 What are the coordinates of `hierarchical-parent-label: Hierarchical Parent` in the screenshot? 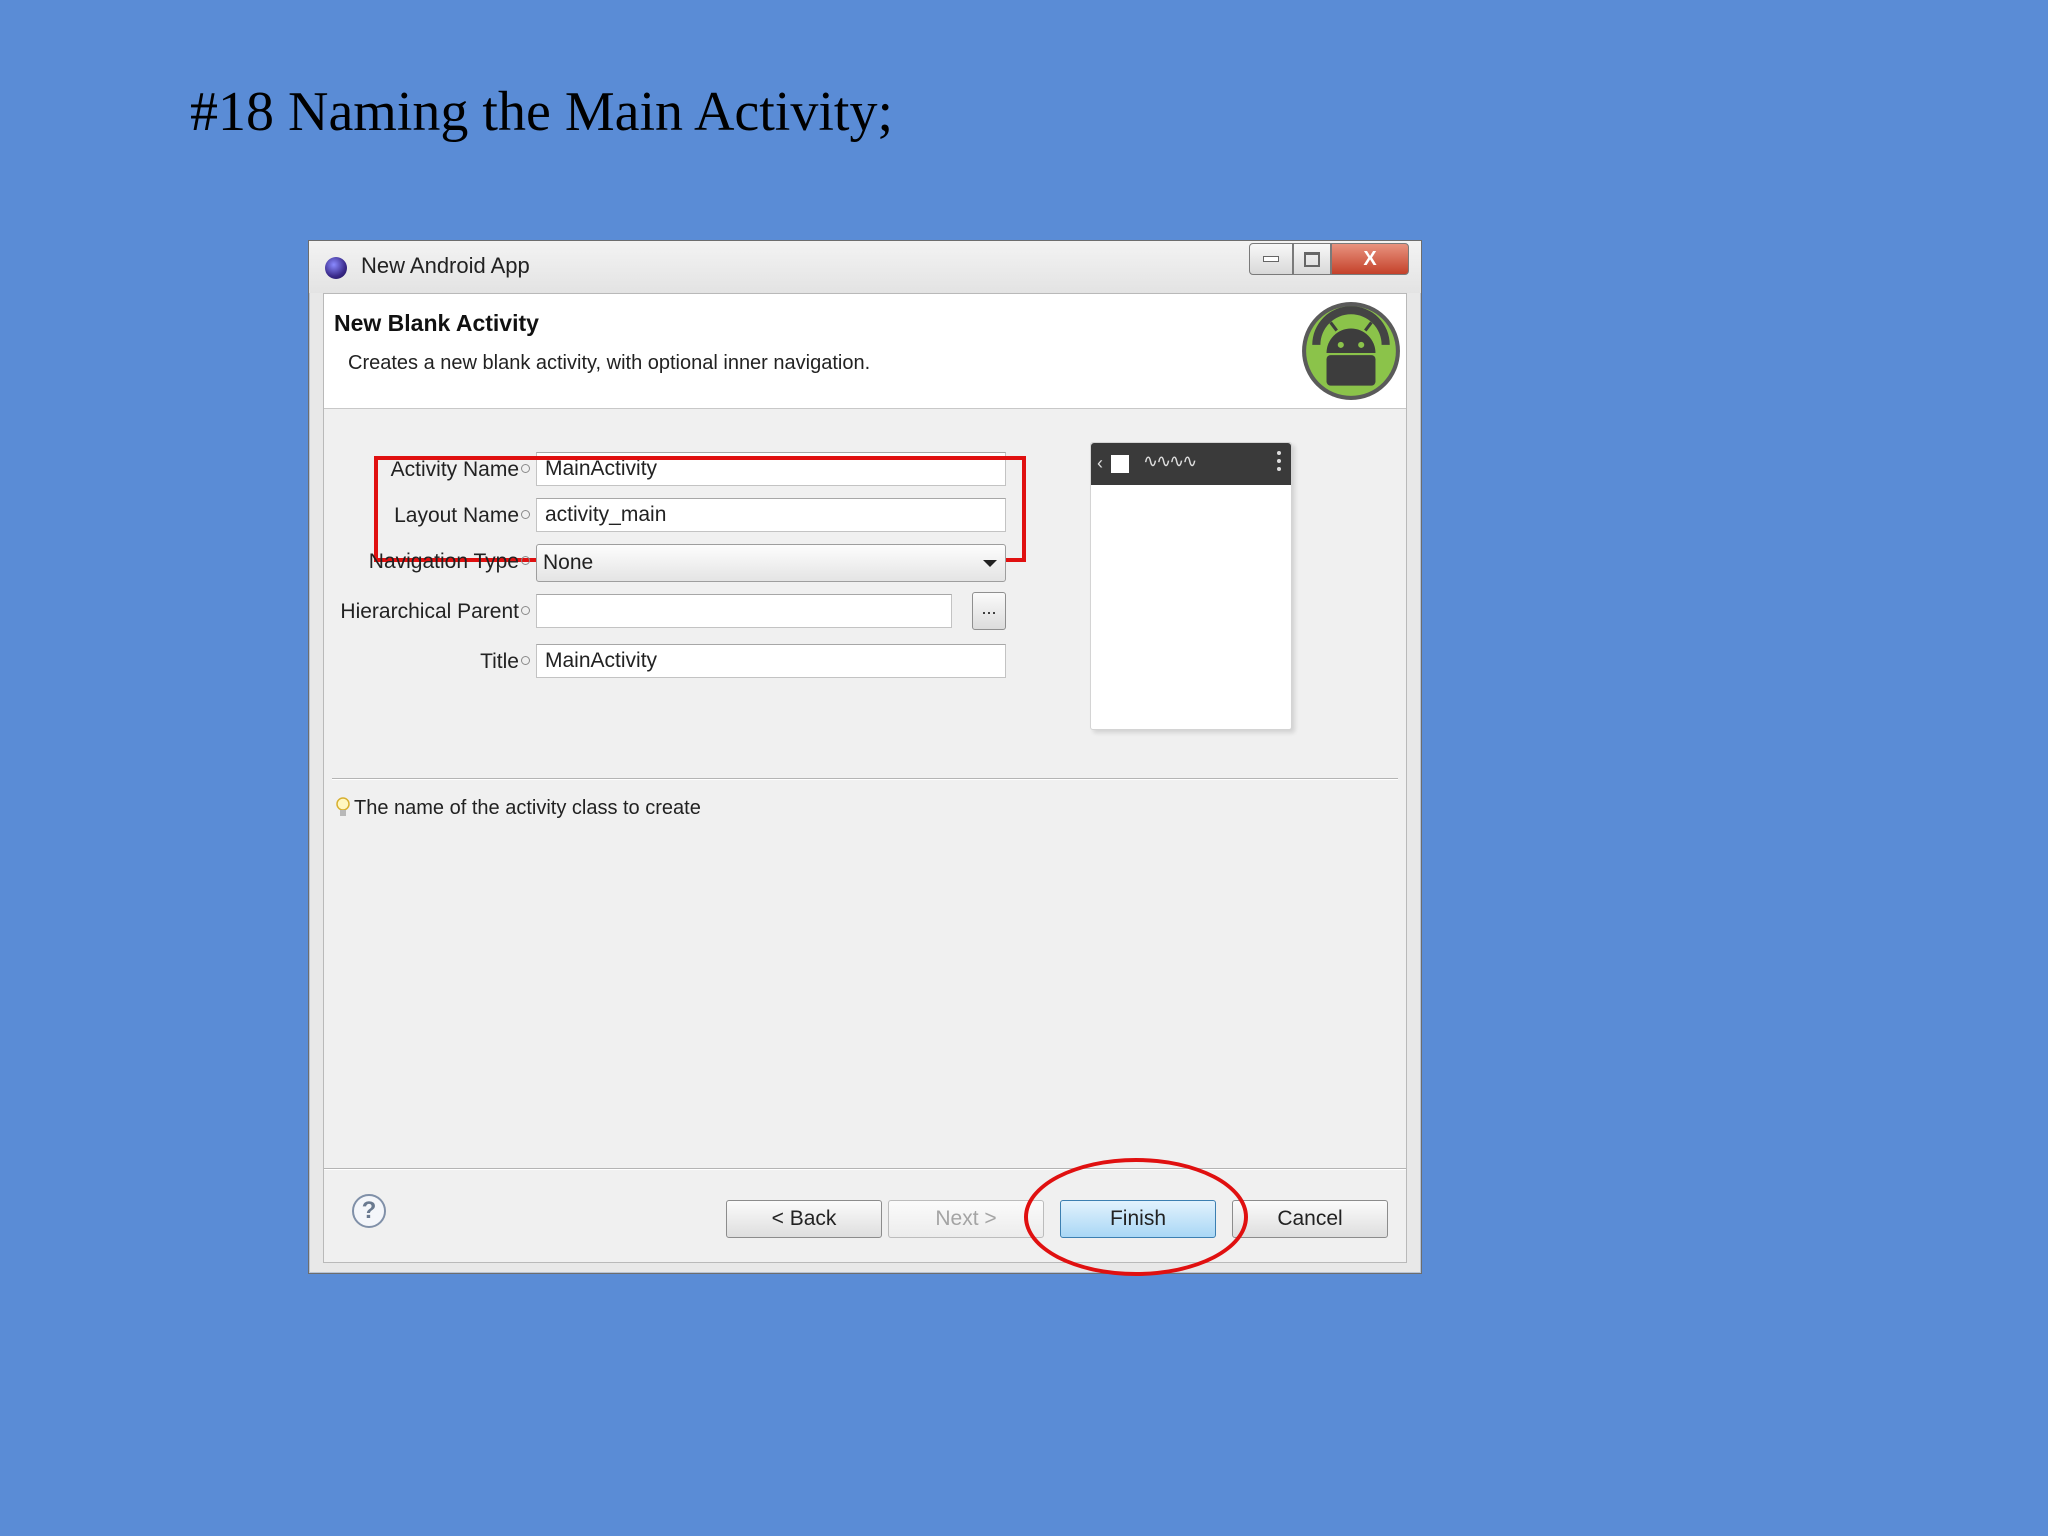 It's located at (435, 612).